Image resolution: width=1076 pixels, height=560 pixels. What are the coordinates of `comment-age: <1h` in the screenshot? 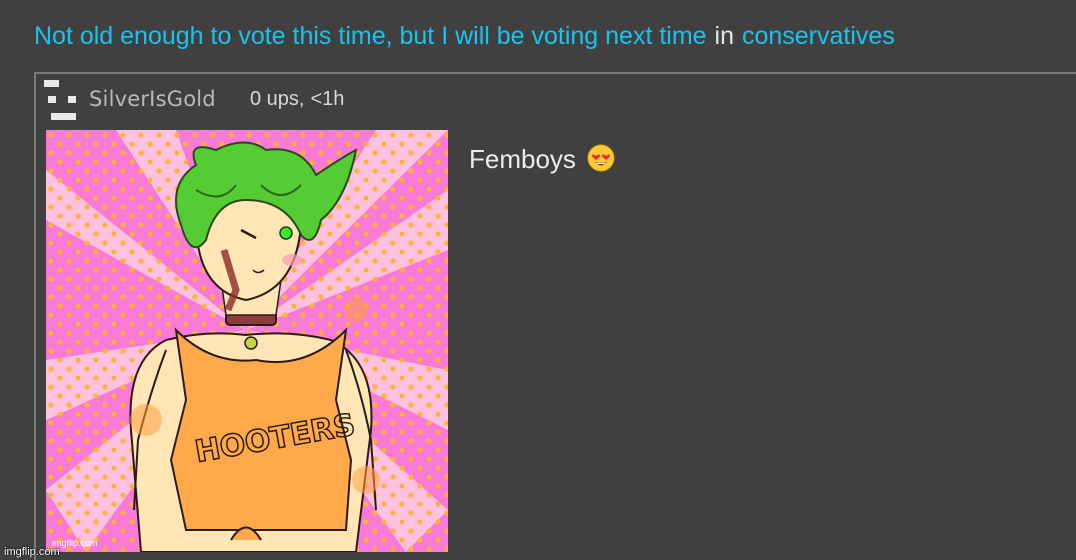 It's located at (327, 99).